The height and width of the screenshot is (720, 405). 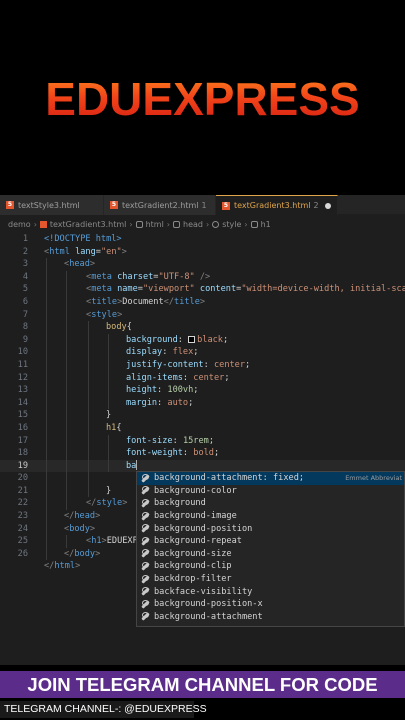 What do you see at coordinates (187, 301) in the screenshot?
I see `code-token: title` at bounding box center [187, 301].